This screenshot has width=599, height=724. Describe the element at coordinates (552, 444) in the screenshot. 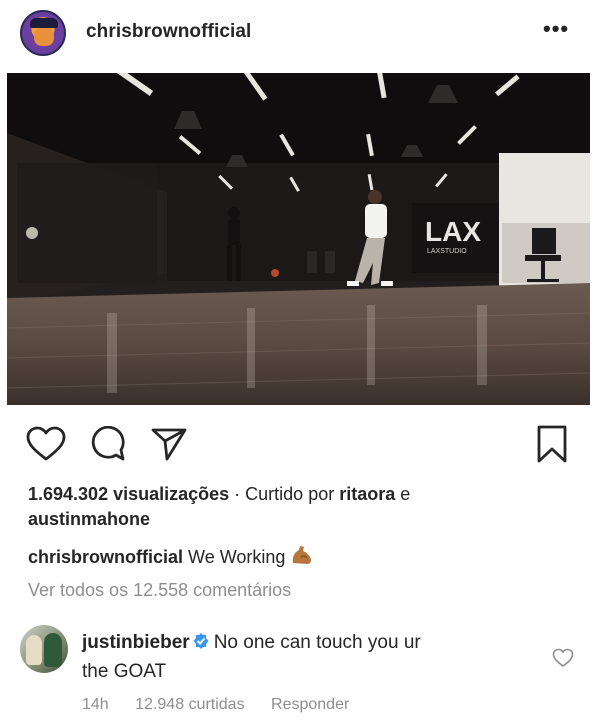

I see `bookmark-icon` at that location.